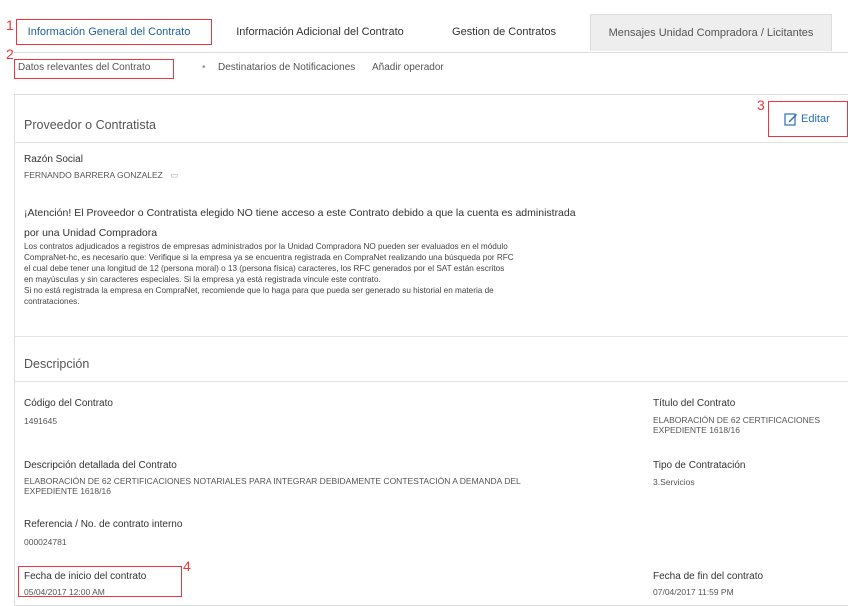 The height and width of the screenshot is (606, 848). I want to click on razon-social-value: FERNANDO BARRERA GONZALEZ ▭, so click(101, 175).